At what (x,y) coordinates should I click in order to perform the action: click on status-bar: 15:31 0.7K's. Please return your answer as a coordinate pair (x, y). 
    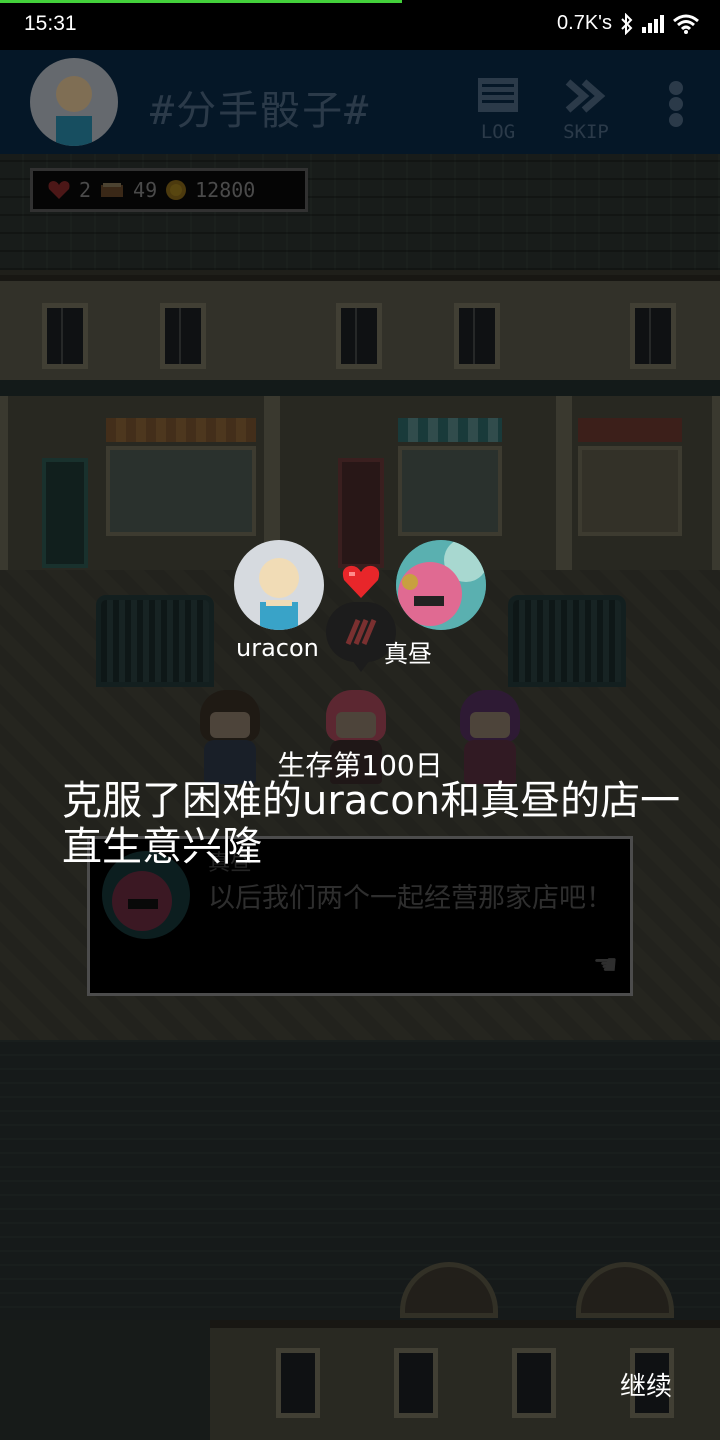
    Looking at the image, I should click on (360, 25).